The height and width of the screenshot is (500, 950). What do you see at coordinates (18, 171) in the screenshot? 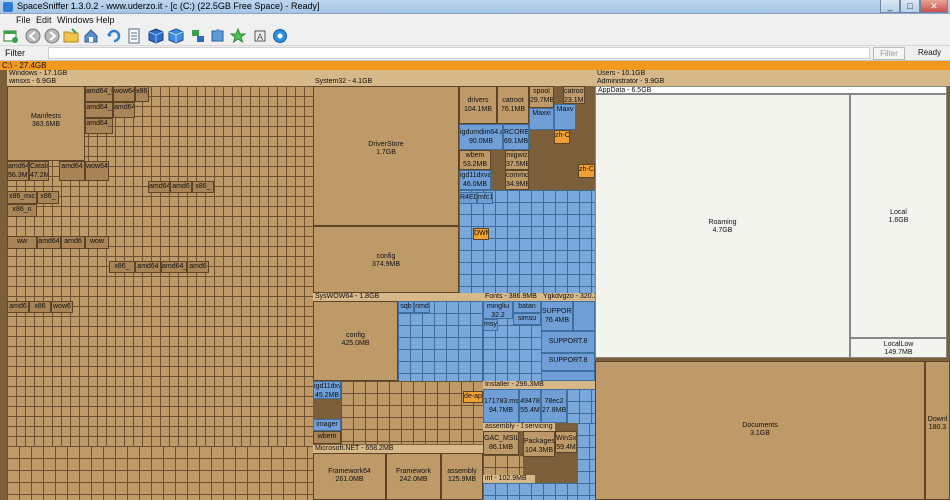
I see `amd64-block: amd64_ 56.3MB` at bounding box center [18, 171].